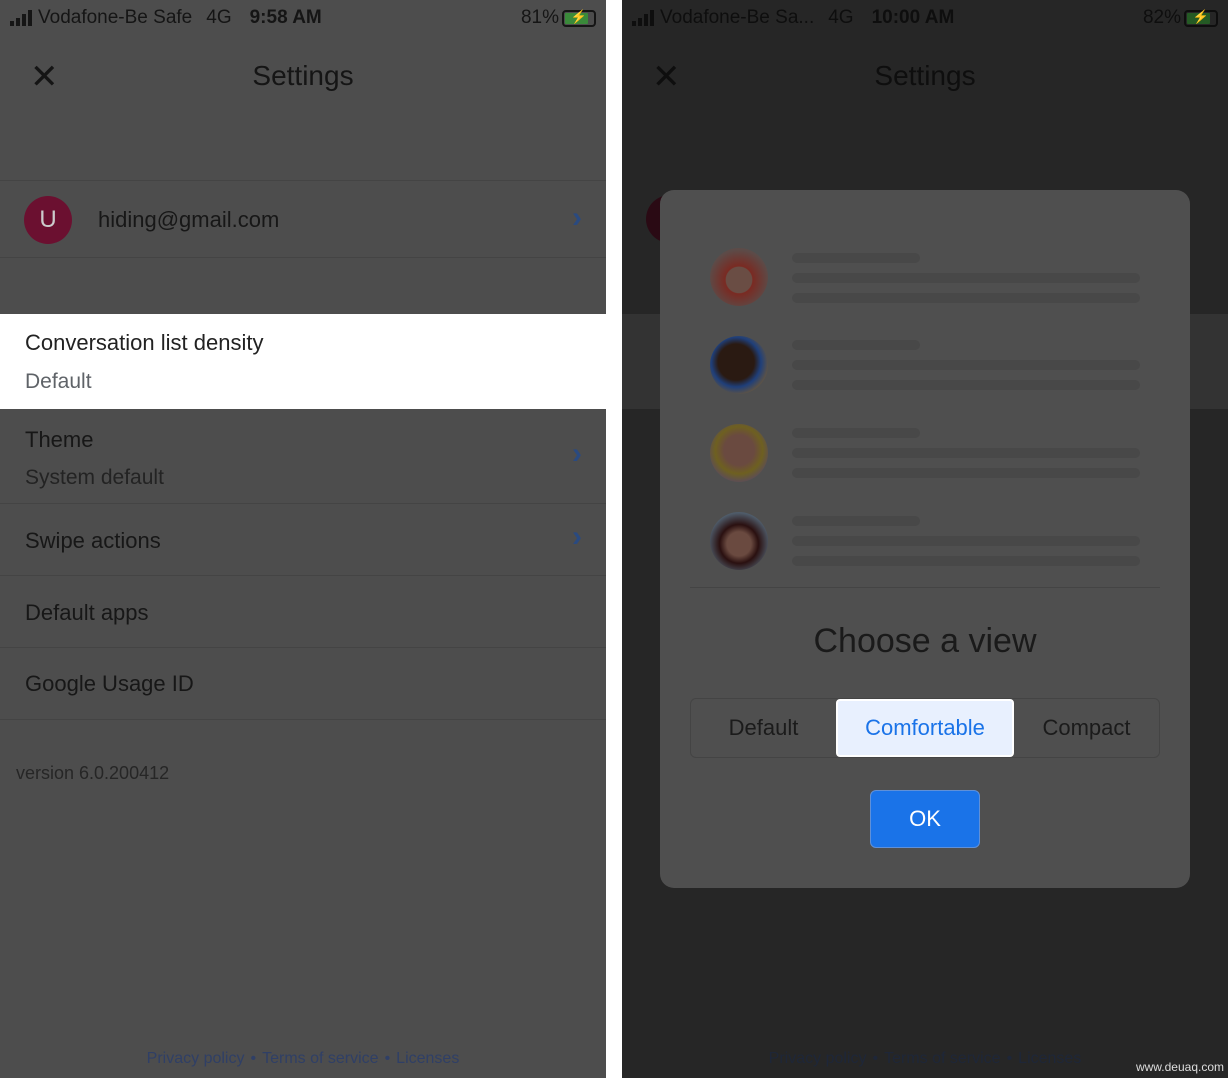  What do you see at coordinates (93, 773) in the screenshot?
I see `version-text: version 6.0.200412` at bounding box center [93, 773].